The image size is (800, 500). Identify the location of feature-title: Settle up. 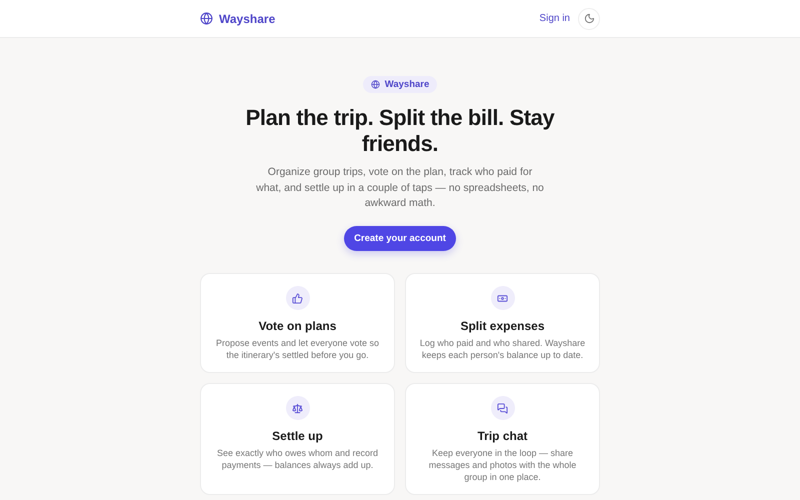
(297, 436).